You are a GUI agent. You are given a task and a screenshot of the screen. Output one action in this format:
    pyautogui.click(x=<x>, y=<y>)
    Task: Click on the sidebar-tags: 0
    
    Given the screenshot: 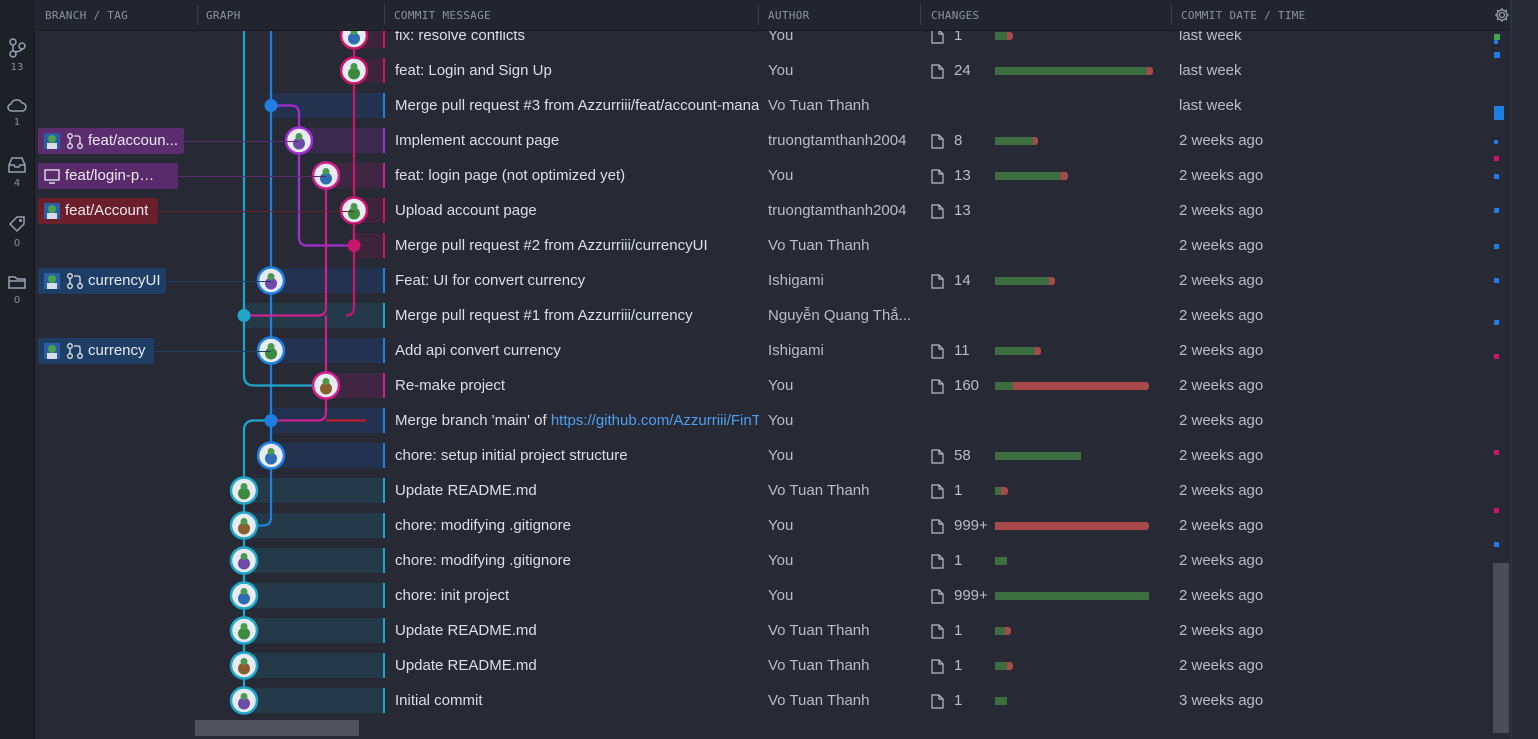 What is the action you would take?
    pyautogui.click(x=17, y=231)
    